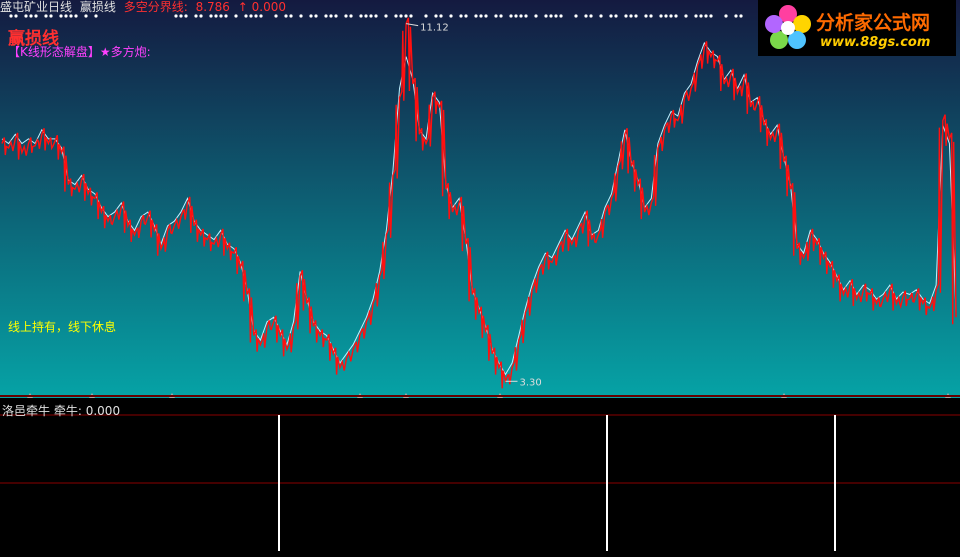 The width and height of the screenshot is (960, 557). I want to click on boundary-label: 多空分界线:, so click(155, 7).